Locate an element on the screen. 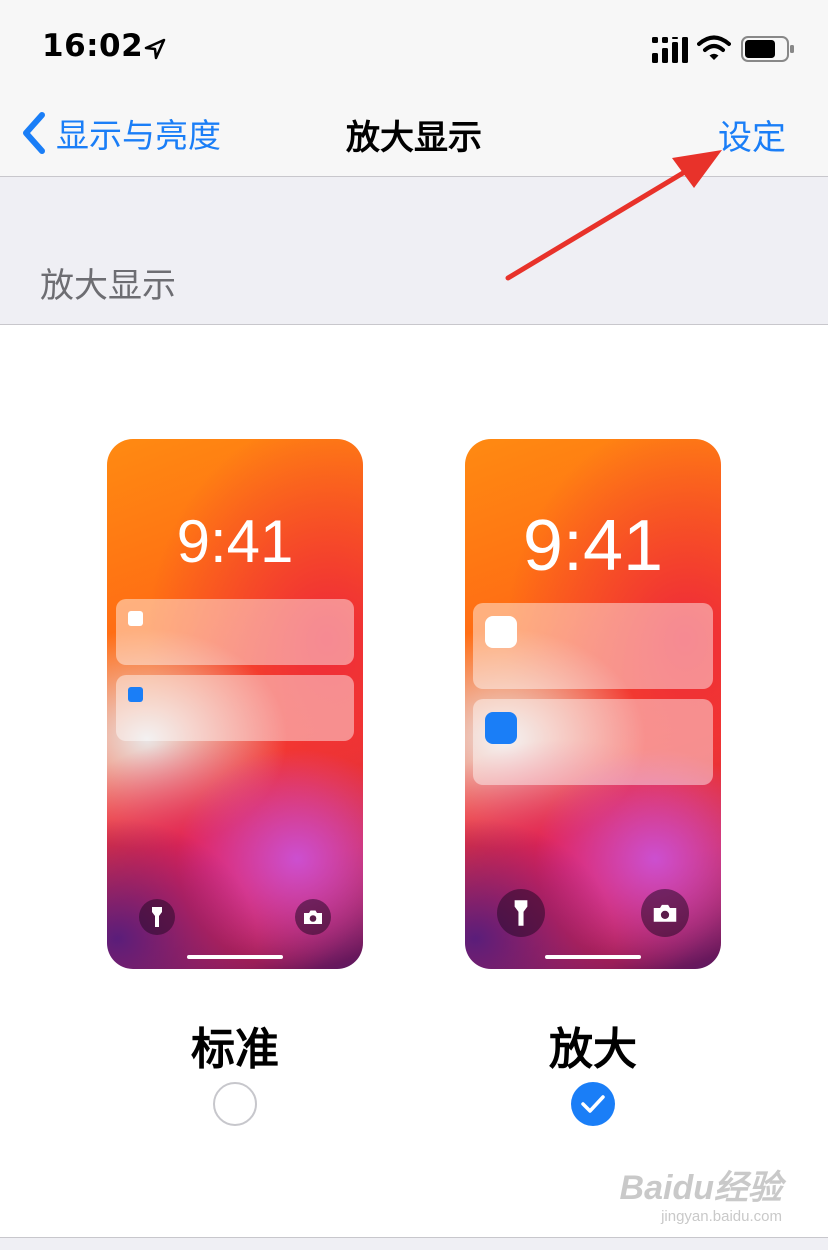 The width and height of the screenshot is (828, 1250). option-label: 标准 is located at coordinates (235, 1049).